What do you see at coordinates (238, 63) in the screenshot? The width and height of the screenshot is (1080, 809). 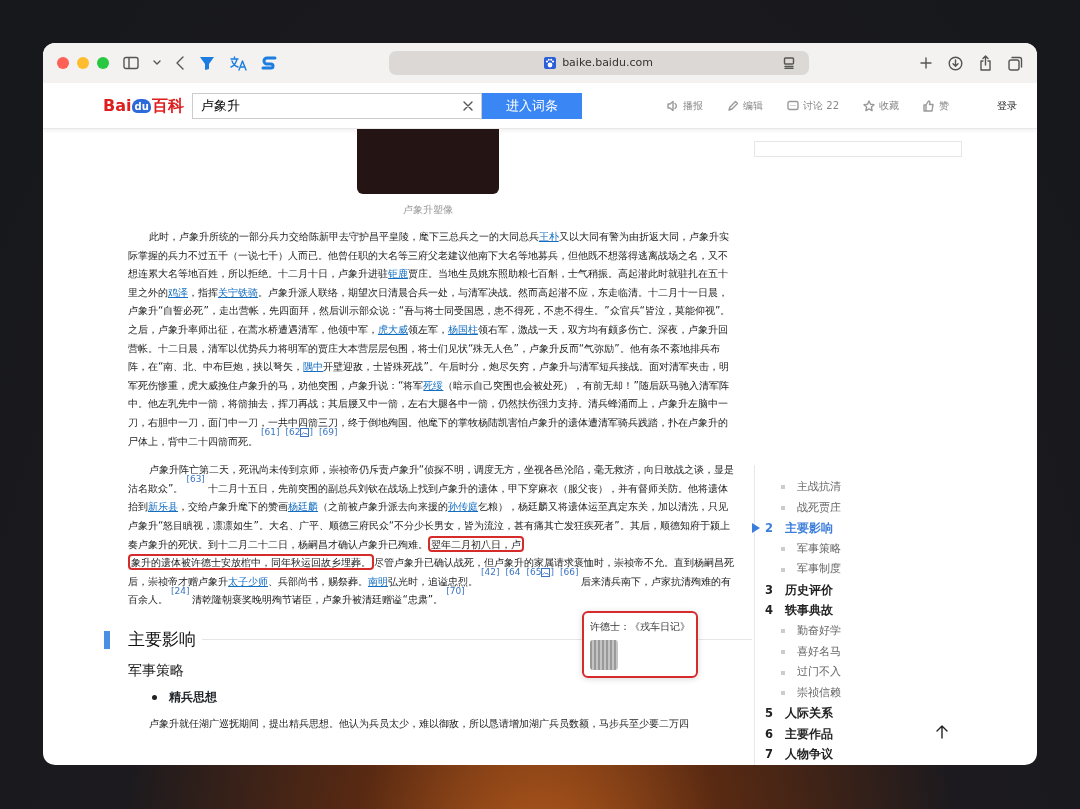 I see `translate-icon` at bounding box center [238, 63].